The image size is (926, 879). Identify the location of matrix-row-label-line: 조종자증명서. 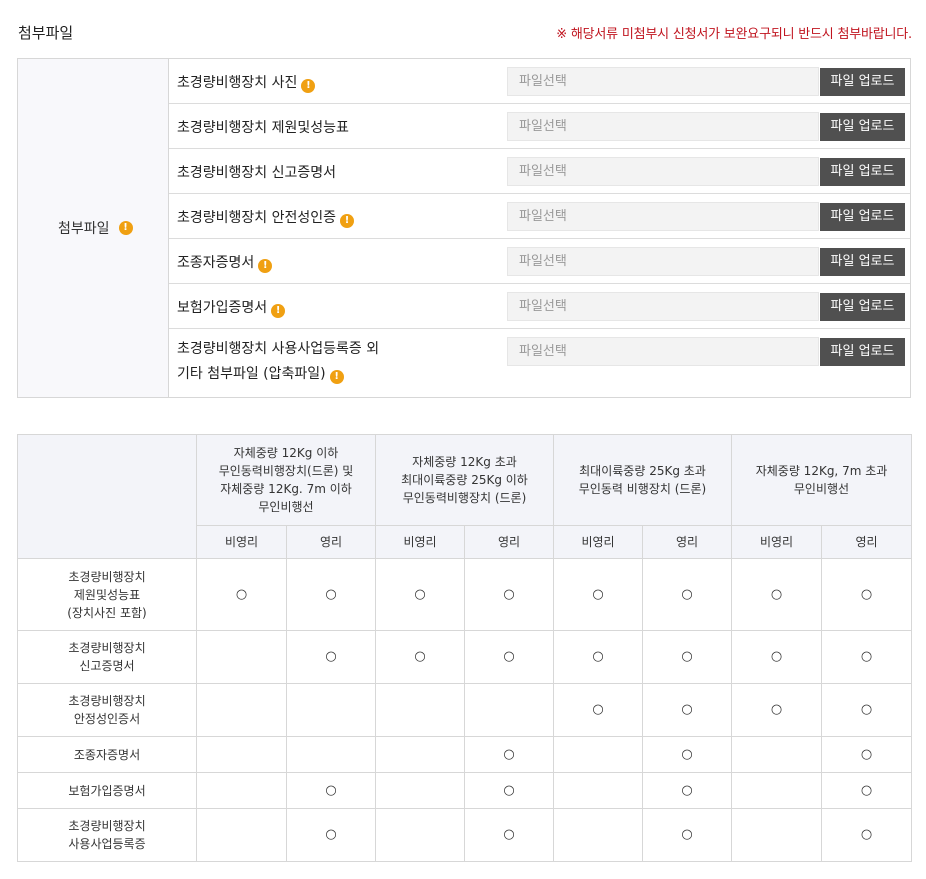
(107, 754).